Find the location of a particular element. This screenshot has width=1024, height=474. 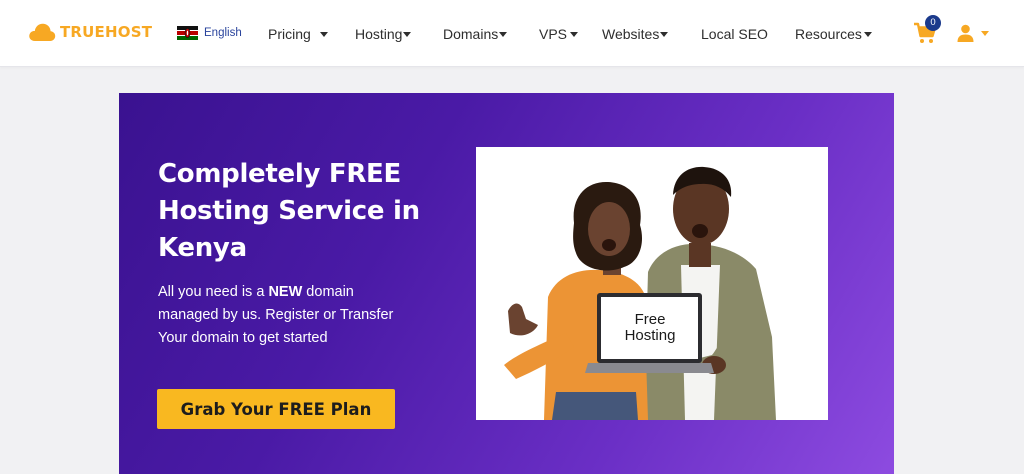

nav-domains: Domains is located at coordinates (475, 34).